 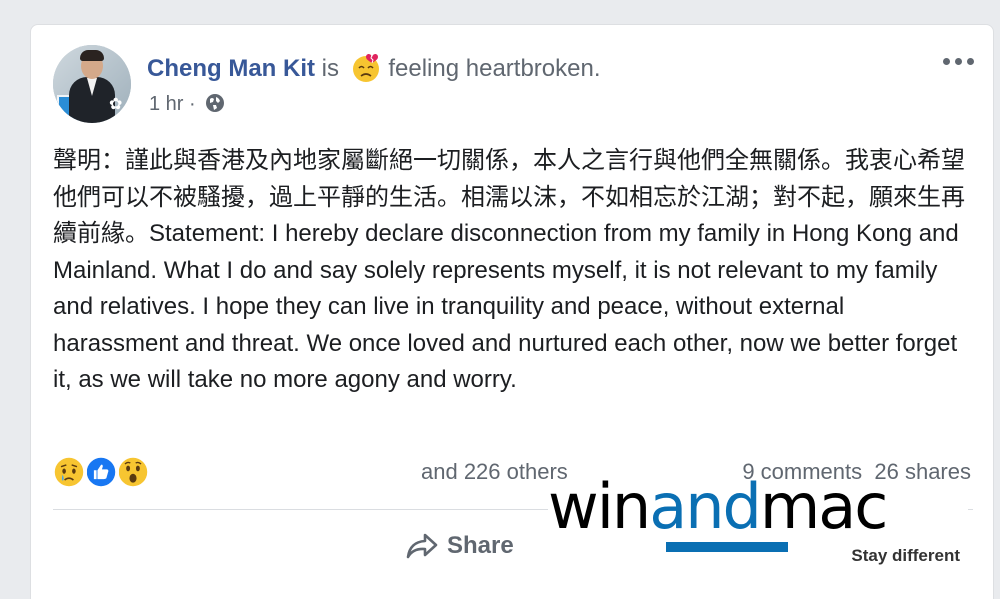 I want to click on post-meta: 1 hr ·, so click(x=187, y=104).